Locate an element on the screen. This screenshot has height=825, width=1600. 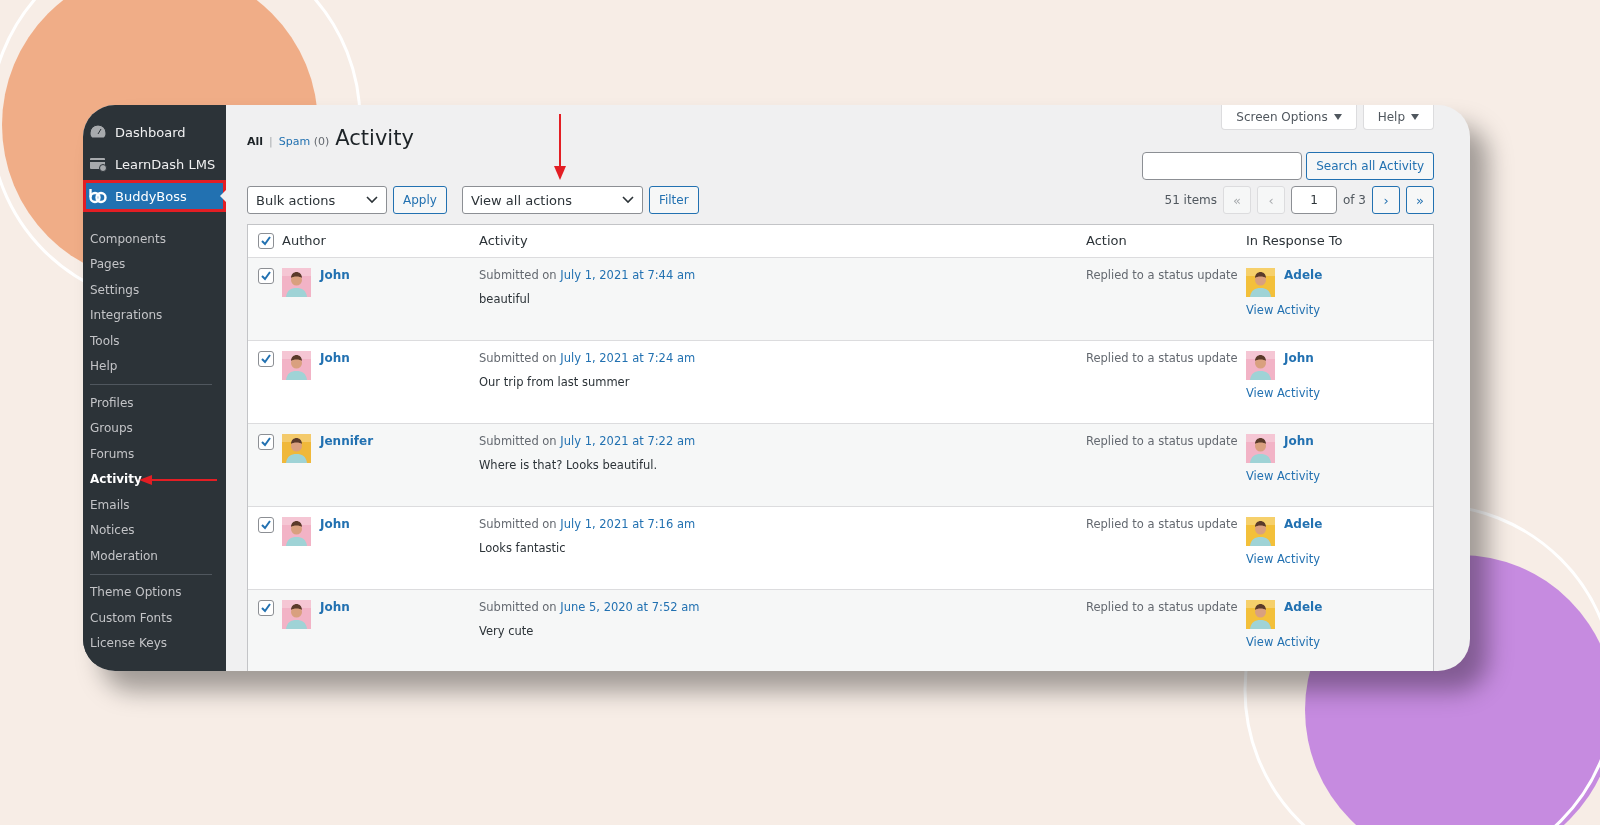
activity-text: Looks fantastic is located at coordinates (523, 548).